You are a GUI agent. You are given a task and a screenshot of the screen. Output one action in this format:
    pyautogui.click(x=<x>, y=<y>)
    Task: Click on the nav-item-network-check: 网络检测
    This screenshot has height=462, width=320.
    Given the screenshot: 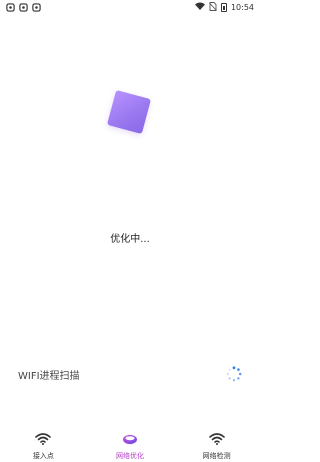 What is the action you would take?
    pyautogui.click(x=217, y=442)
    